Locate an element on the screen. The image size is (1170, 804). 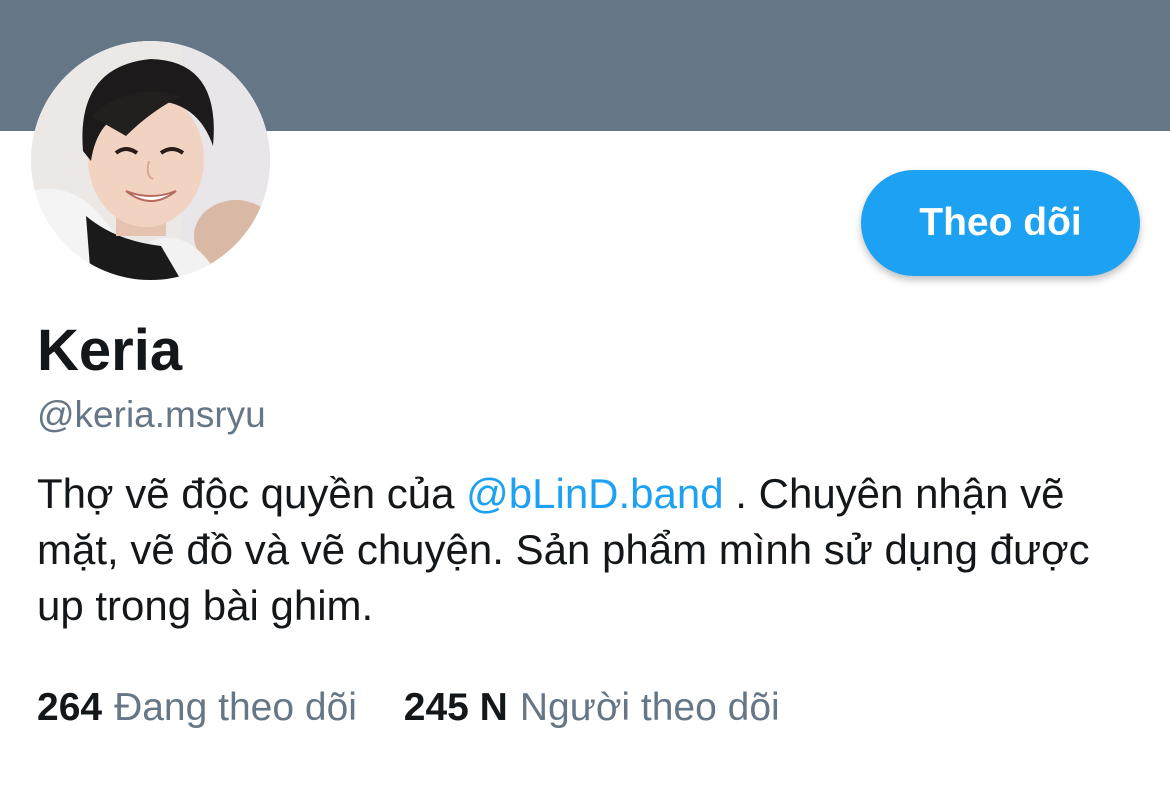
followers-label: Người theo dõi is located at coordinates (649, 707).